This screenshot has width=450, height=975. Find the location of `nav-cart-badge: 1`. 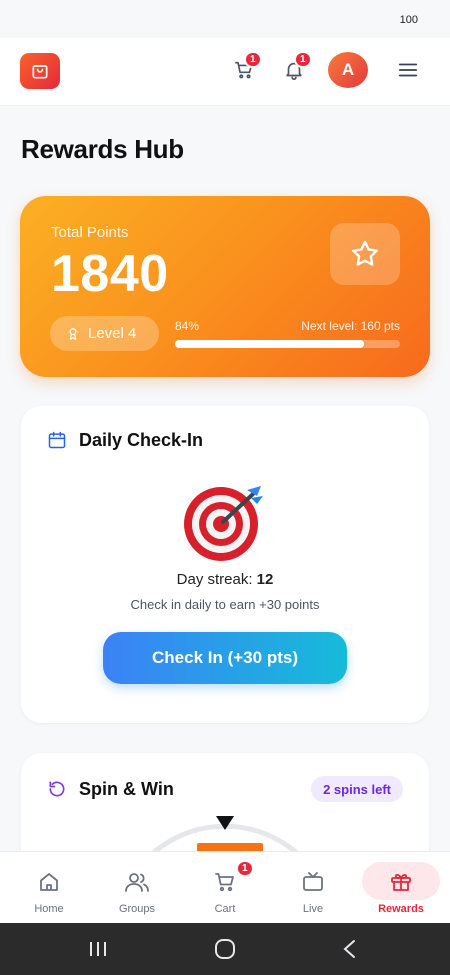

nav-cart-badge: 1 is located at coordinates (245, 868).